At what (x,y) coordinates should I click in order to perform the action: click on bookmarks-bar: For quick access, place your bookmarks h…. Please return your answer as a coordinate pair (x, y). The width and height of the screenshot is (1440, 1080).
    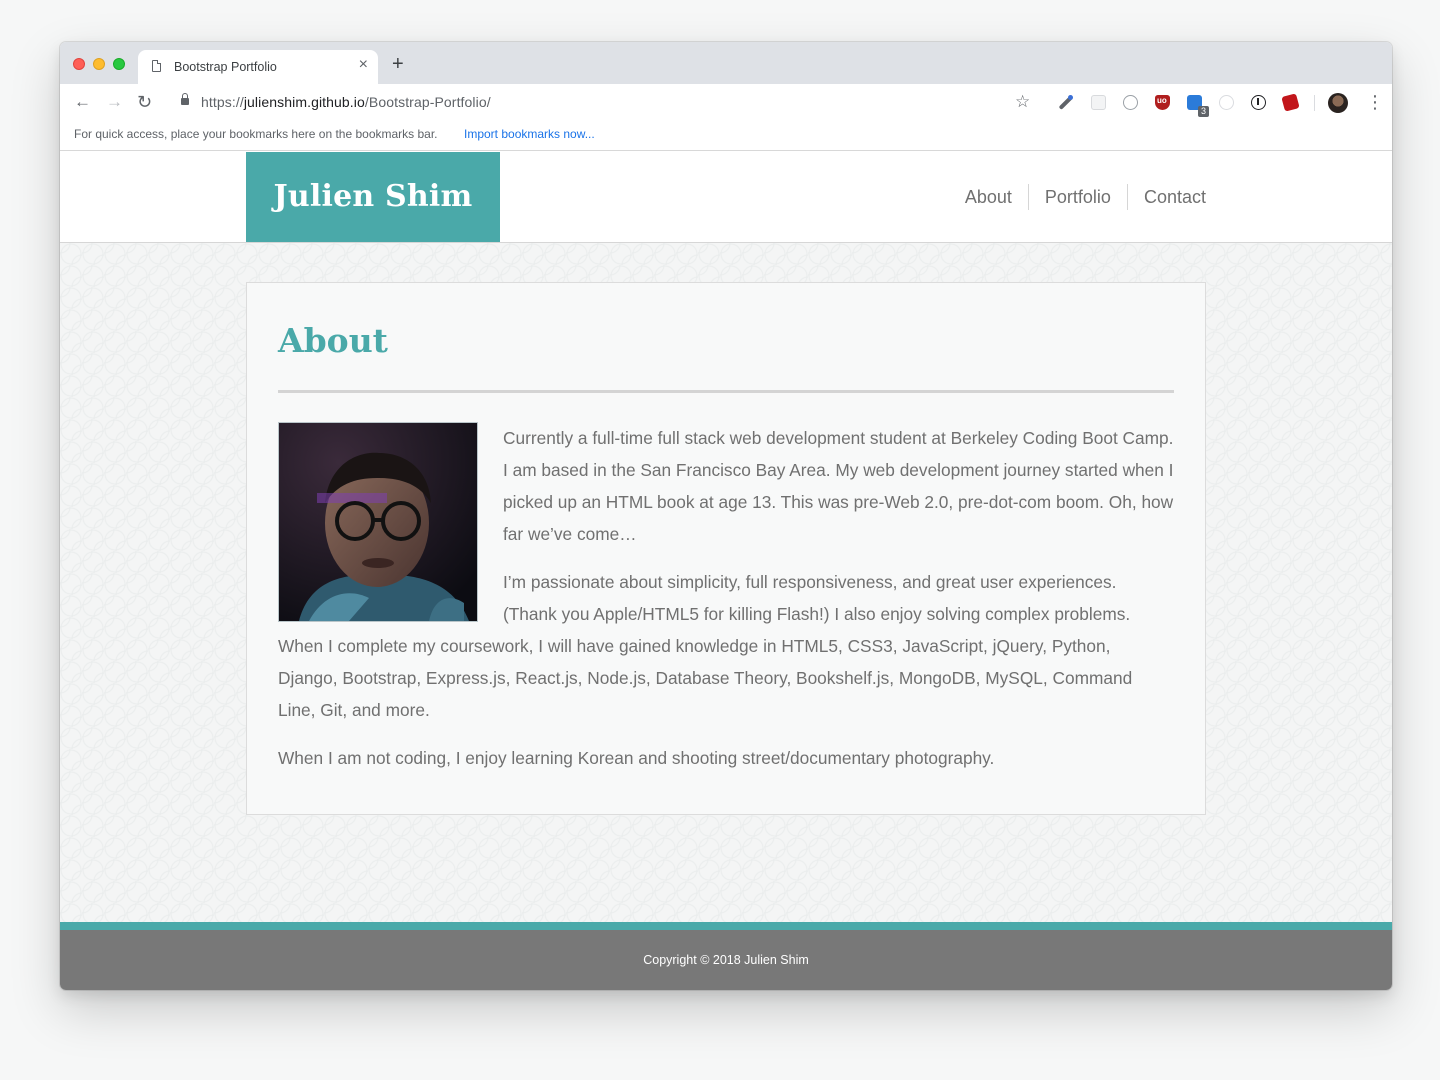
    Looking at the image, I should click on (726, 135).